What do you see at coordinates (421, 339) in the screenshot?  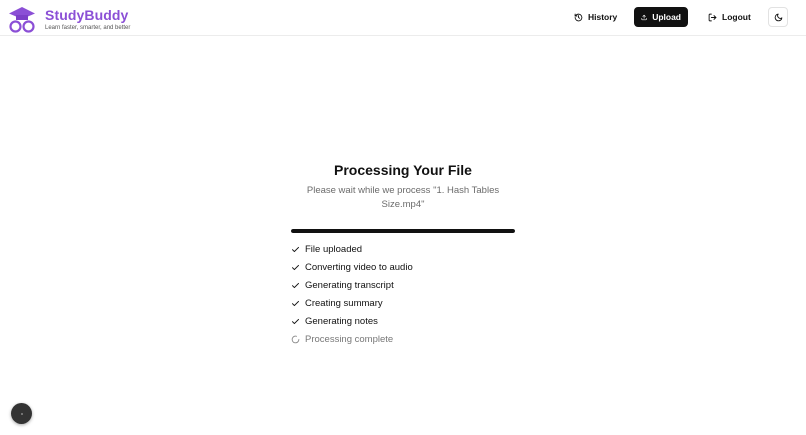 I see `step-item: Processing complete` at bounding box center [421, 339].